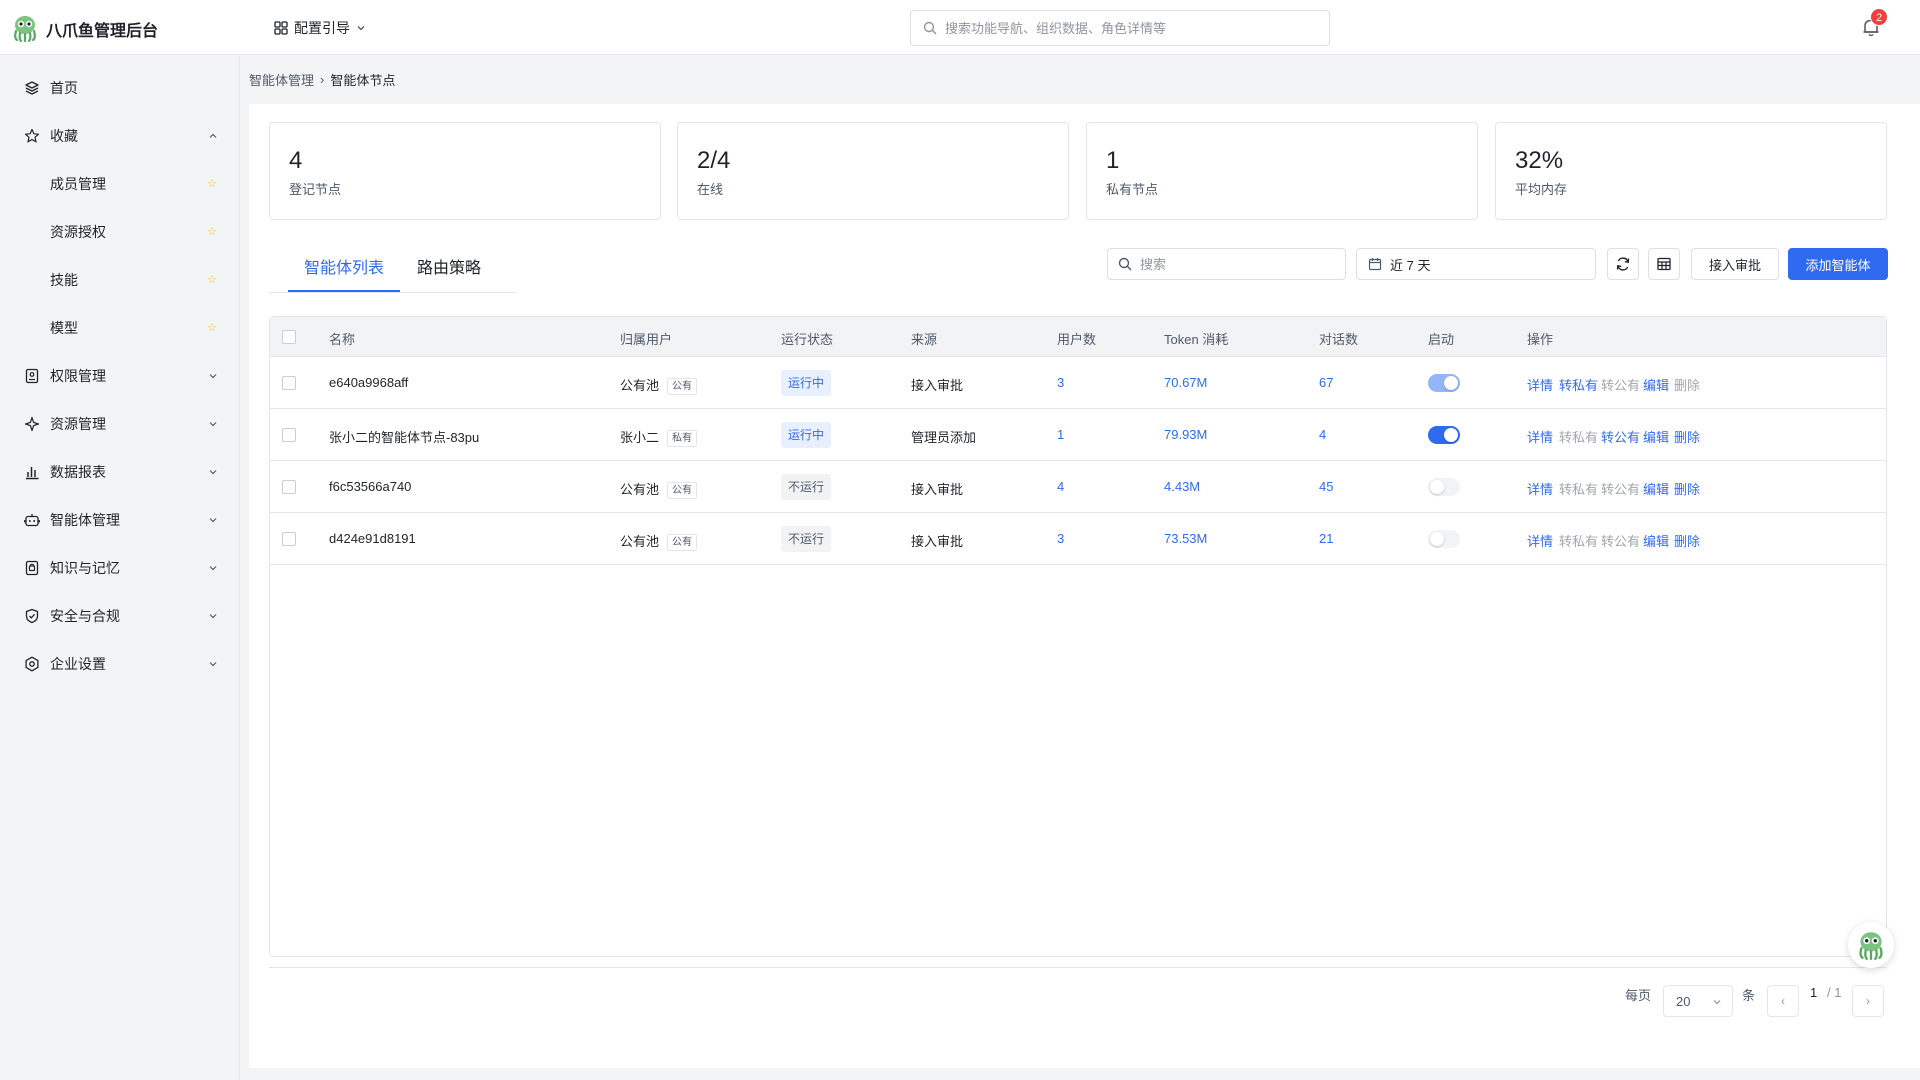 The image size is (1920, 1080). I want to click on column-header-source: 来源, so click(924, 338).